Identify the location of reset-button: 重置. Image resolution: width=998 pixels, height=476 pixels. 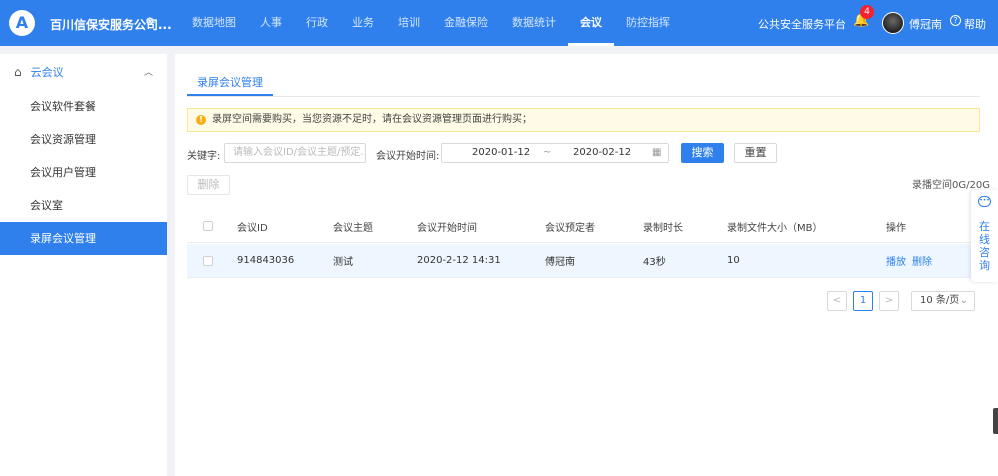
(755, 153).